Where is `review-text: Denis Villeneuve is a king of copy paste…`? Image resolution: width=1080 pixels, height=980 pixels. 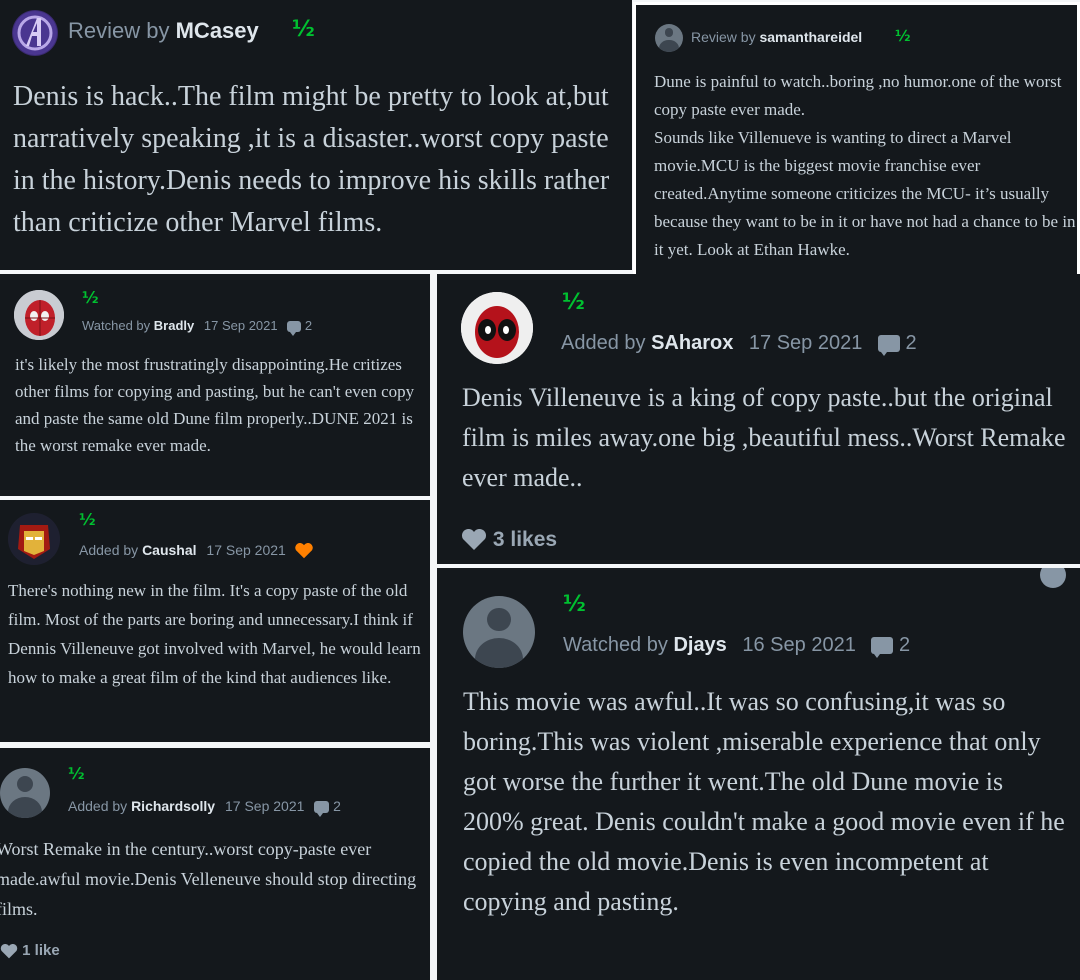
review-text: Denis Villeneuve is a king of copy paste… is located at coordinates (764, 437).